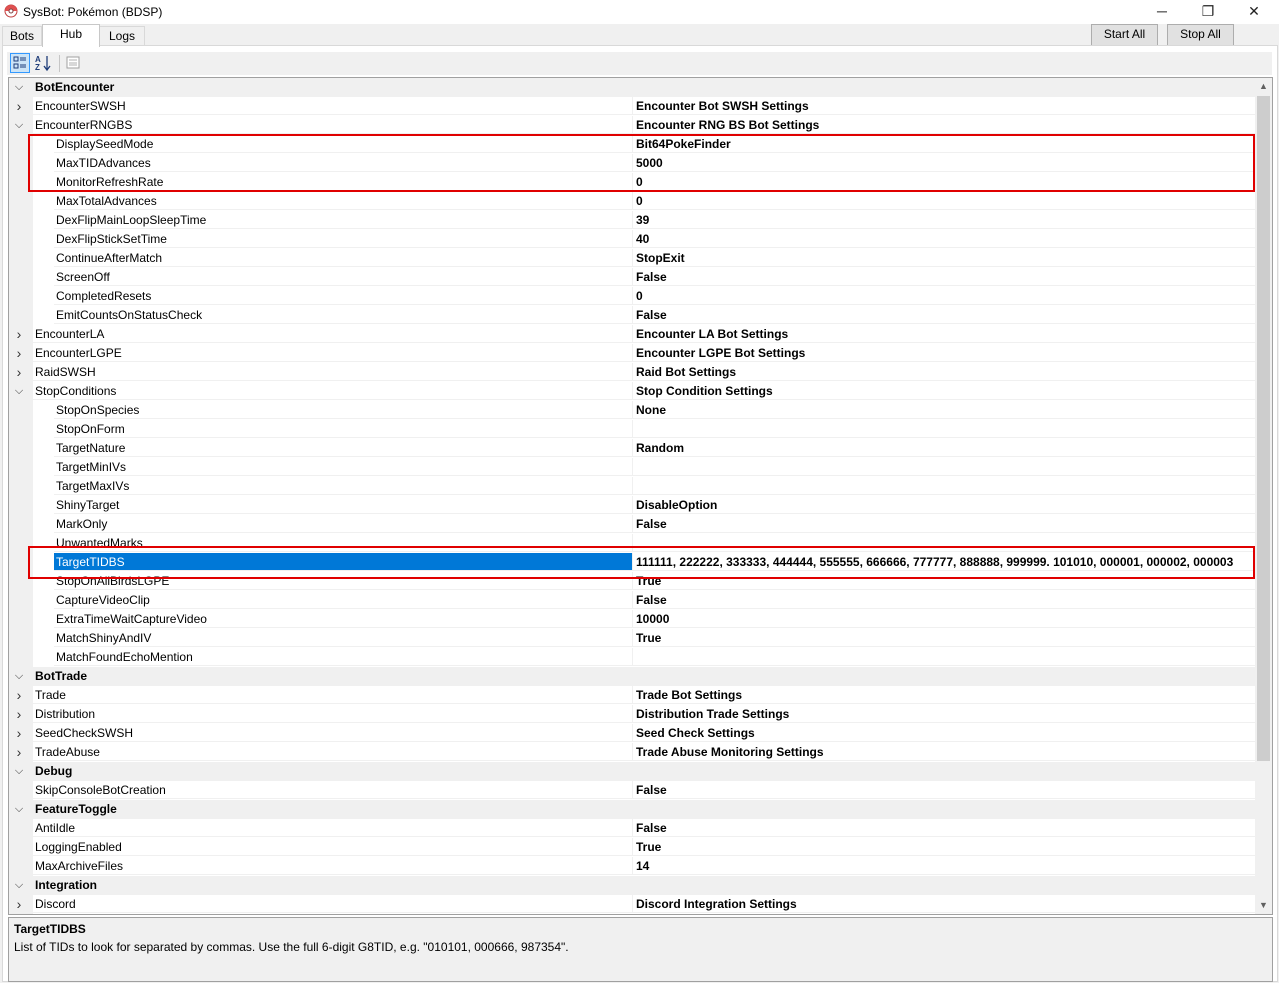 Image resolution: width=1279 pixels, height=983 pixels. What do you see at coordinates (332, 714) in the screenshot?
I see `property-name: Distribution` at bounding box center [332, 714].